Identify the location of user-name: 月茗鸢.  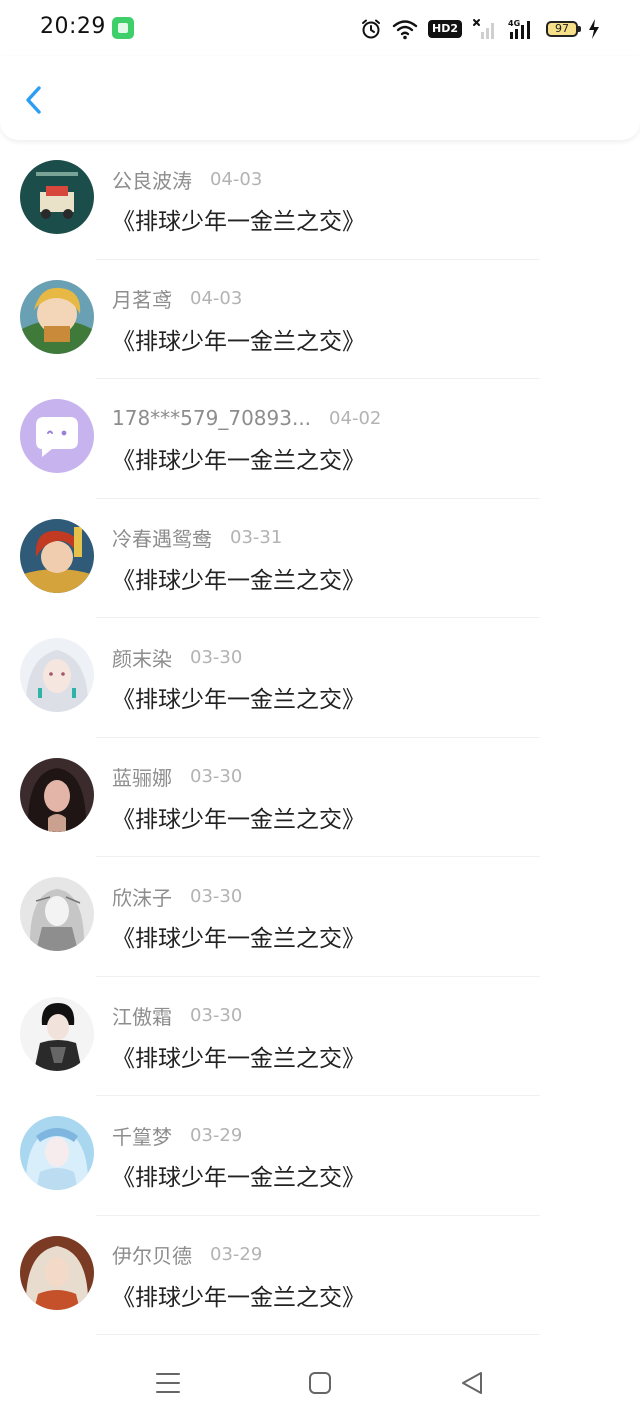
(142, 298).